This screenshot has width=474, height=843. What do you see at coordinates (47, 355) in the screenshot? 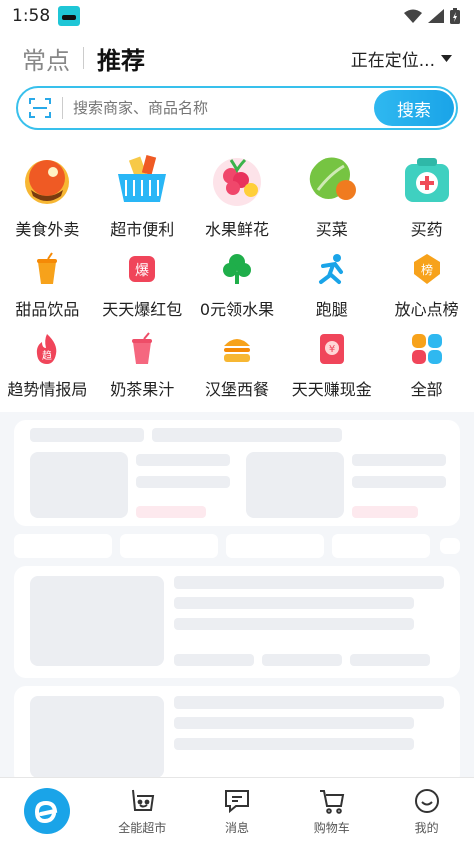
I see `svg-text: 趋` at bounding box center [47, 355].